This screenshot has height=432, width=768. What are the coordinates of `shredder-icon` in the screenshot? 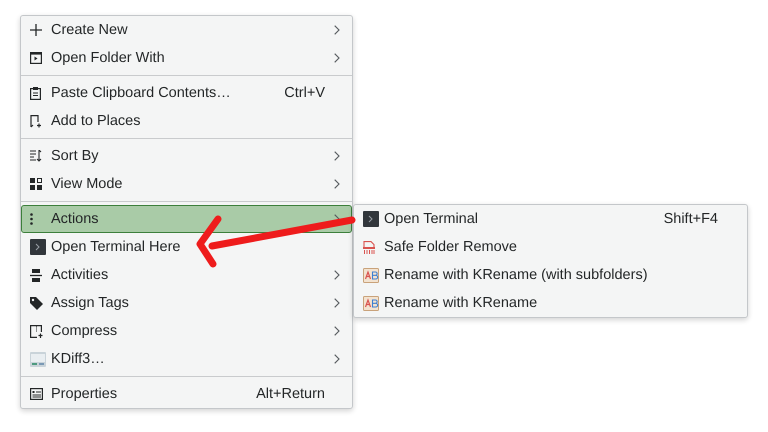 It's located at (369, 247).